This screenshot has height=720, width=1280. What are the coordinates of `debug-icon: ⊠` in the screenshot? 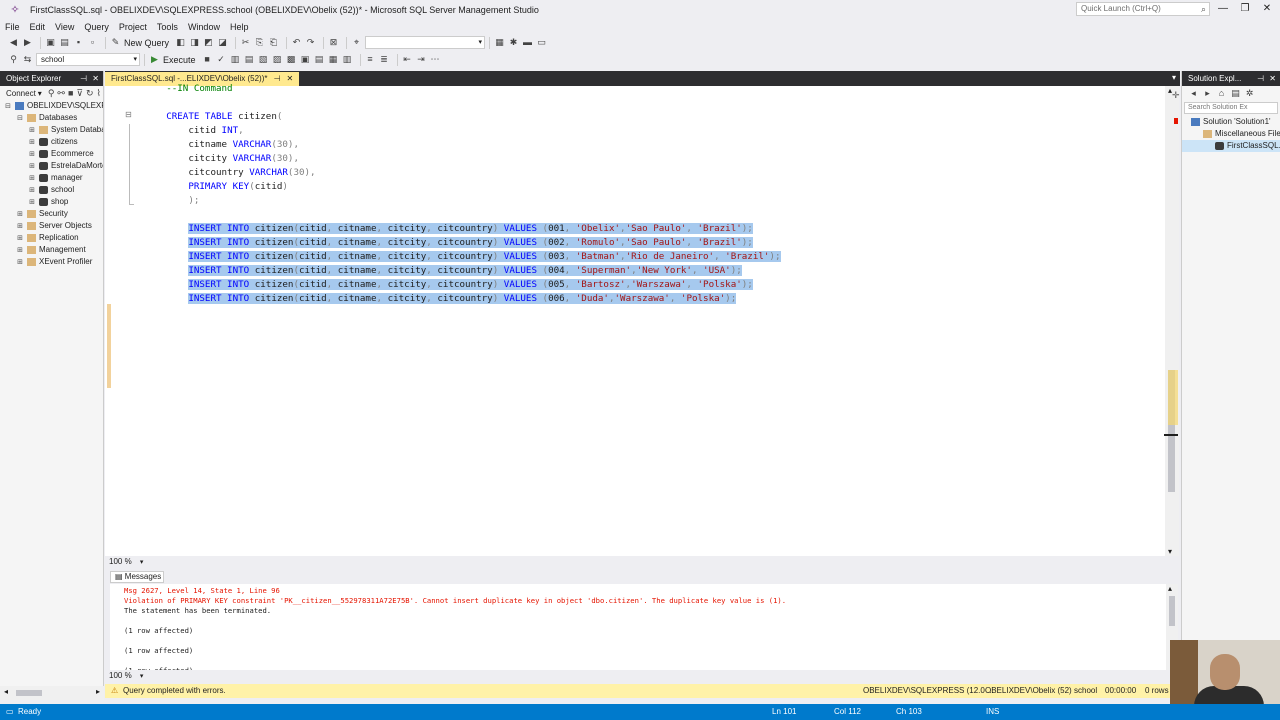 It's located at (333, 42).